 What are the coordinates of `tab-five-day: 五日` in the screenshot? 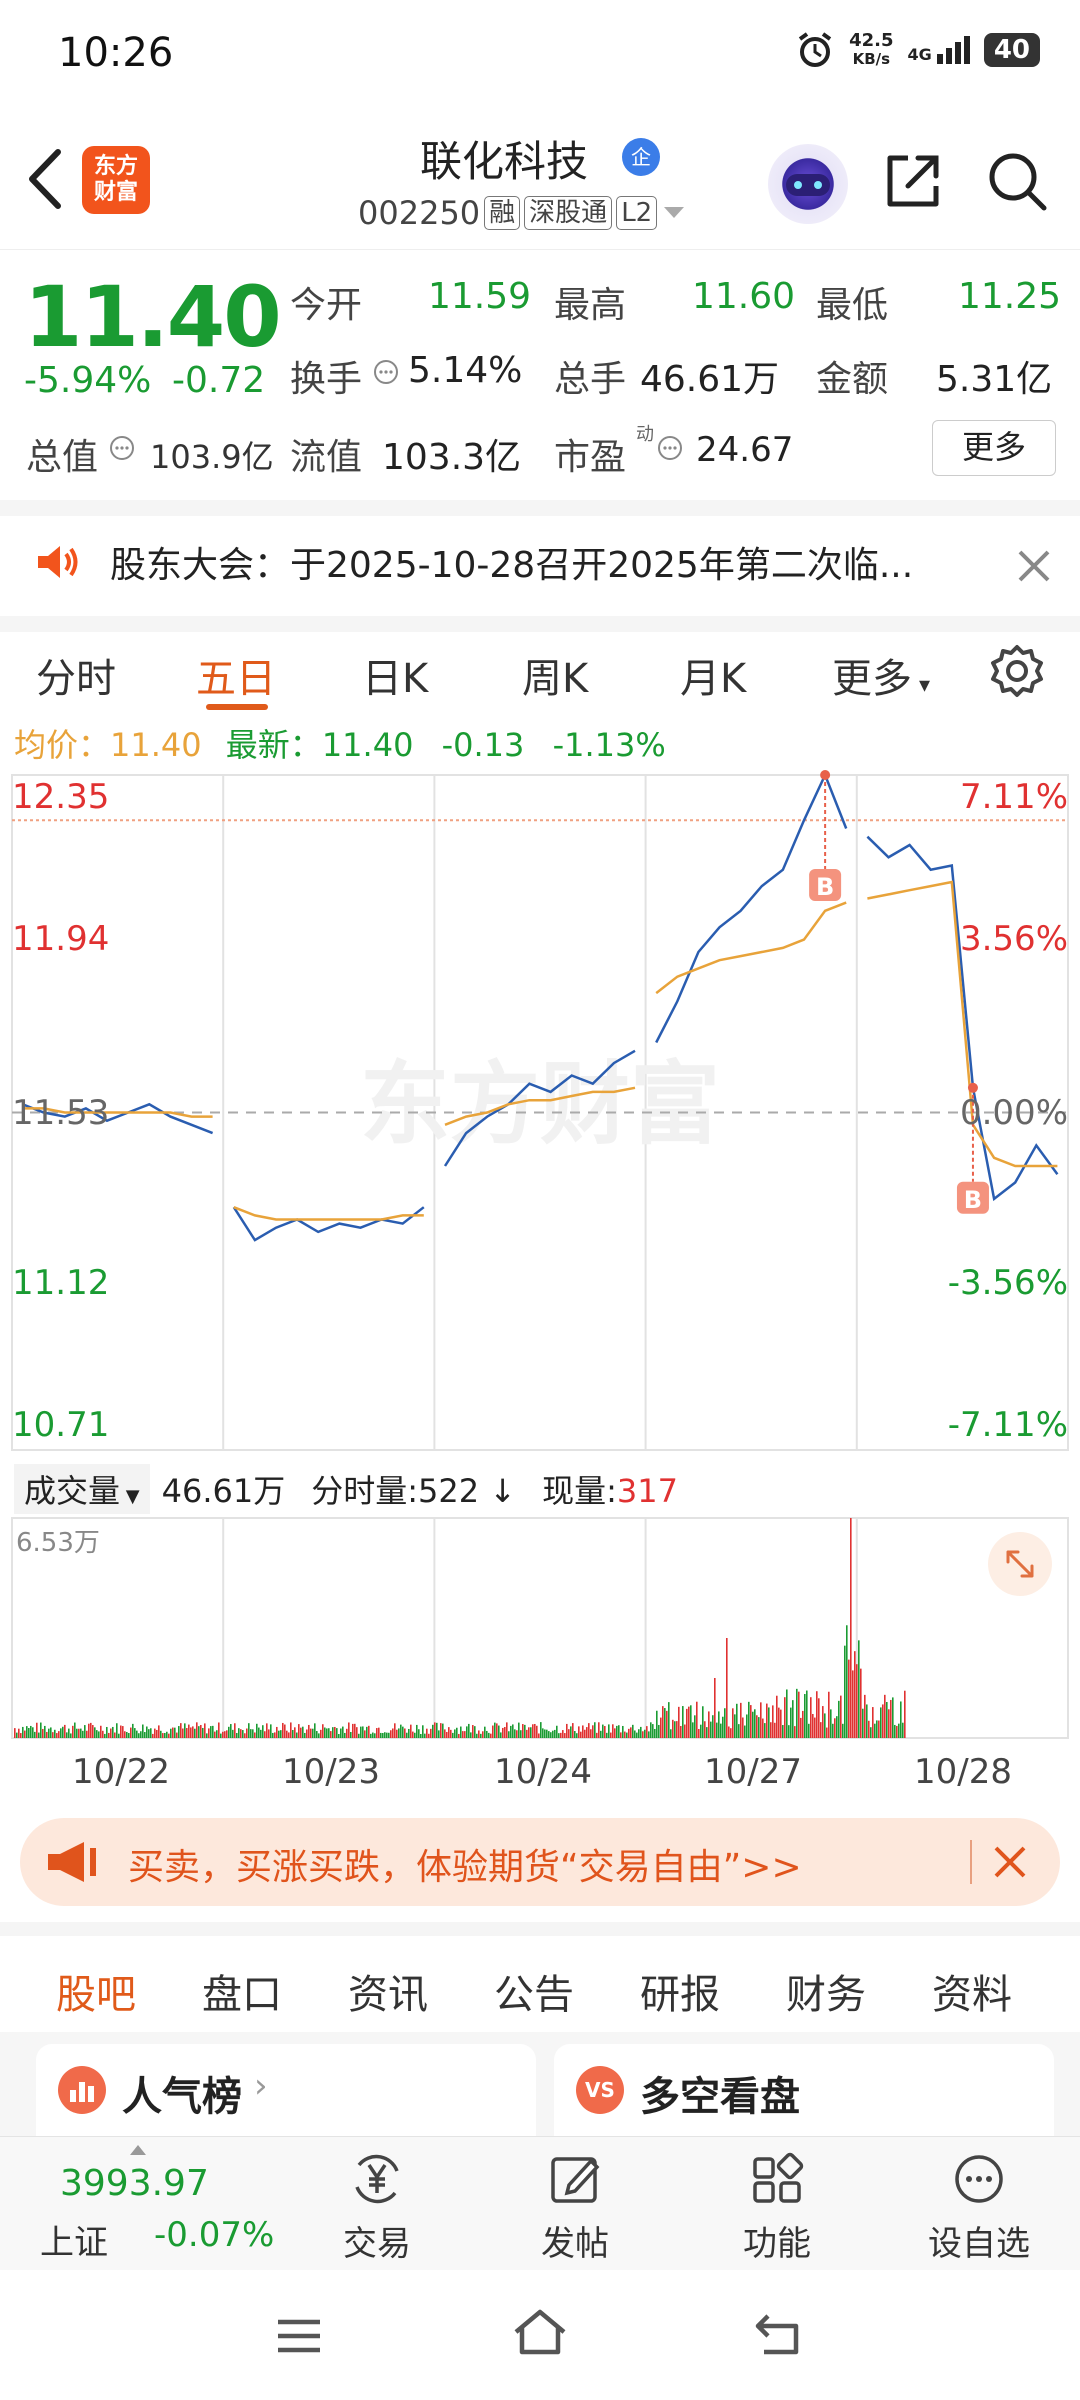 It's located at (236, 675).